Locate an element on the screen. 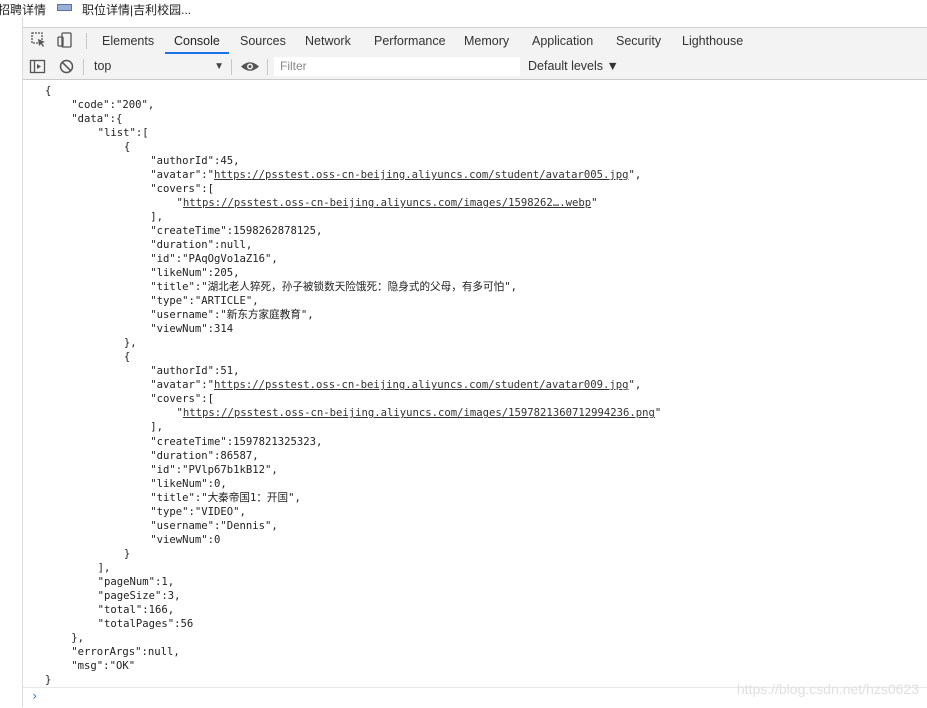 This screenshot has width=927, height=708. page-left-gutter is located at coordinates (11, 362).